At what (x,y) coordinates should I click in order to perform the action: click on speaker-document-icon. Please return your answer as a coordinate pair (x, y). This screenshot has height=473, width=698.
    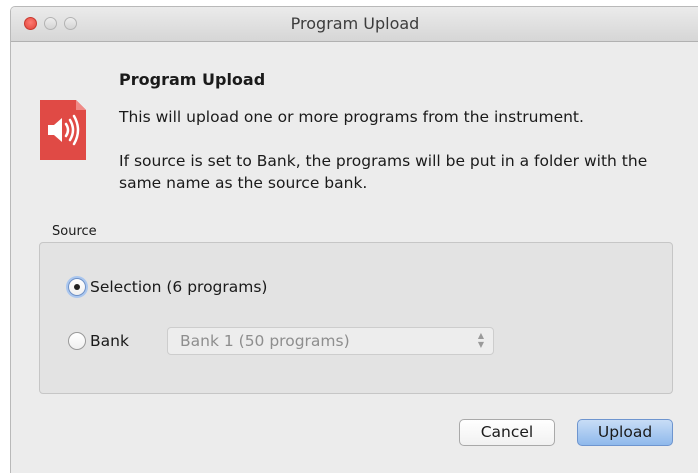
    Looking at the image, I should click on (63, 130).